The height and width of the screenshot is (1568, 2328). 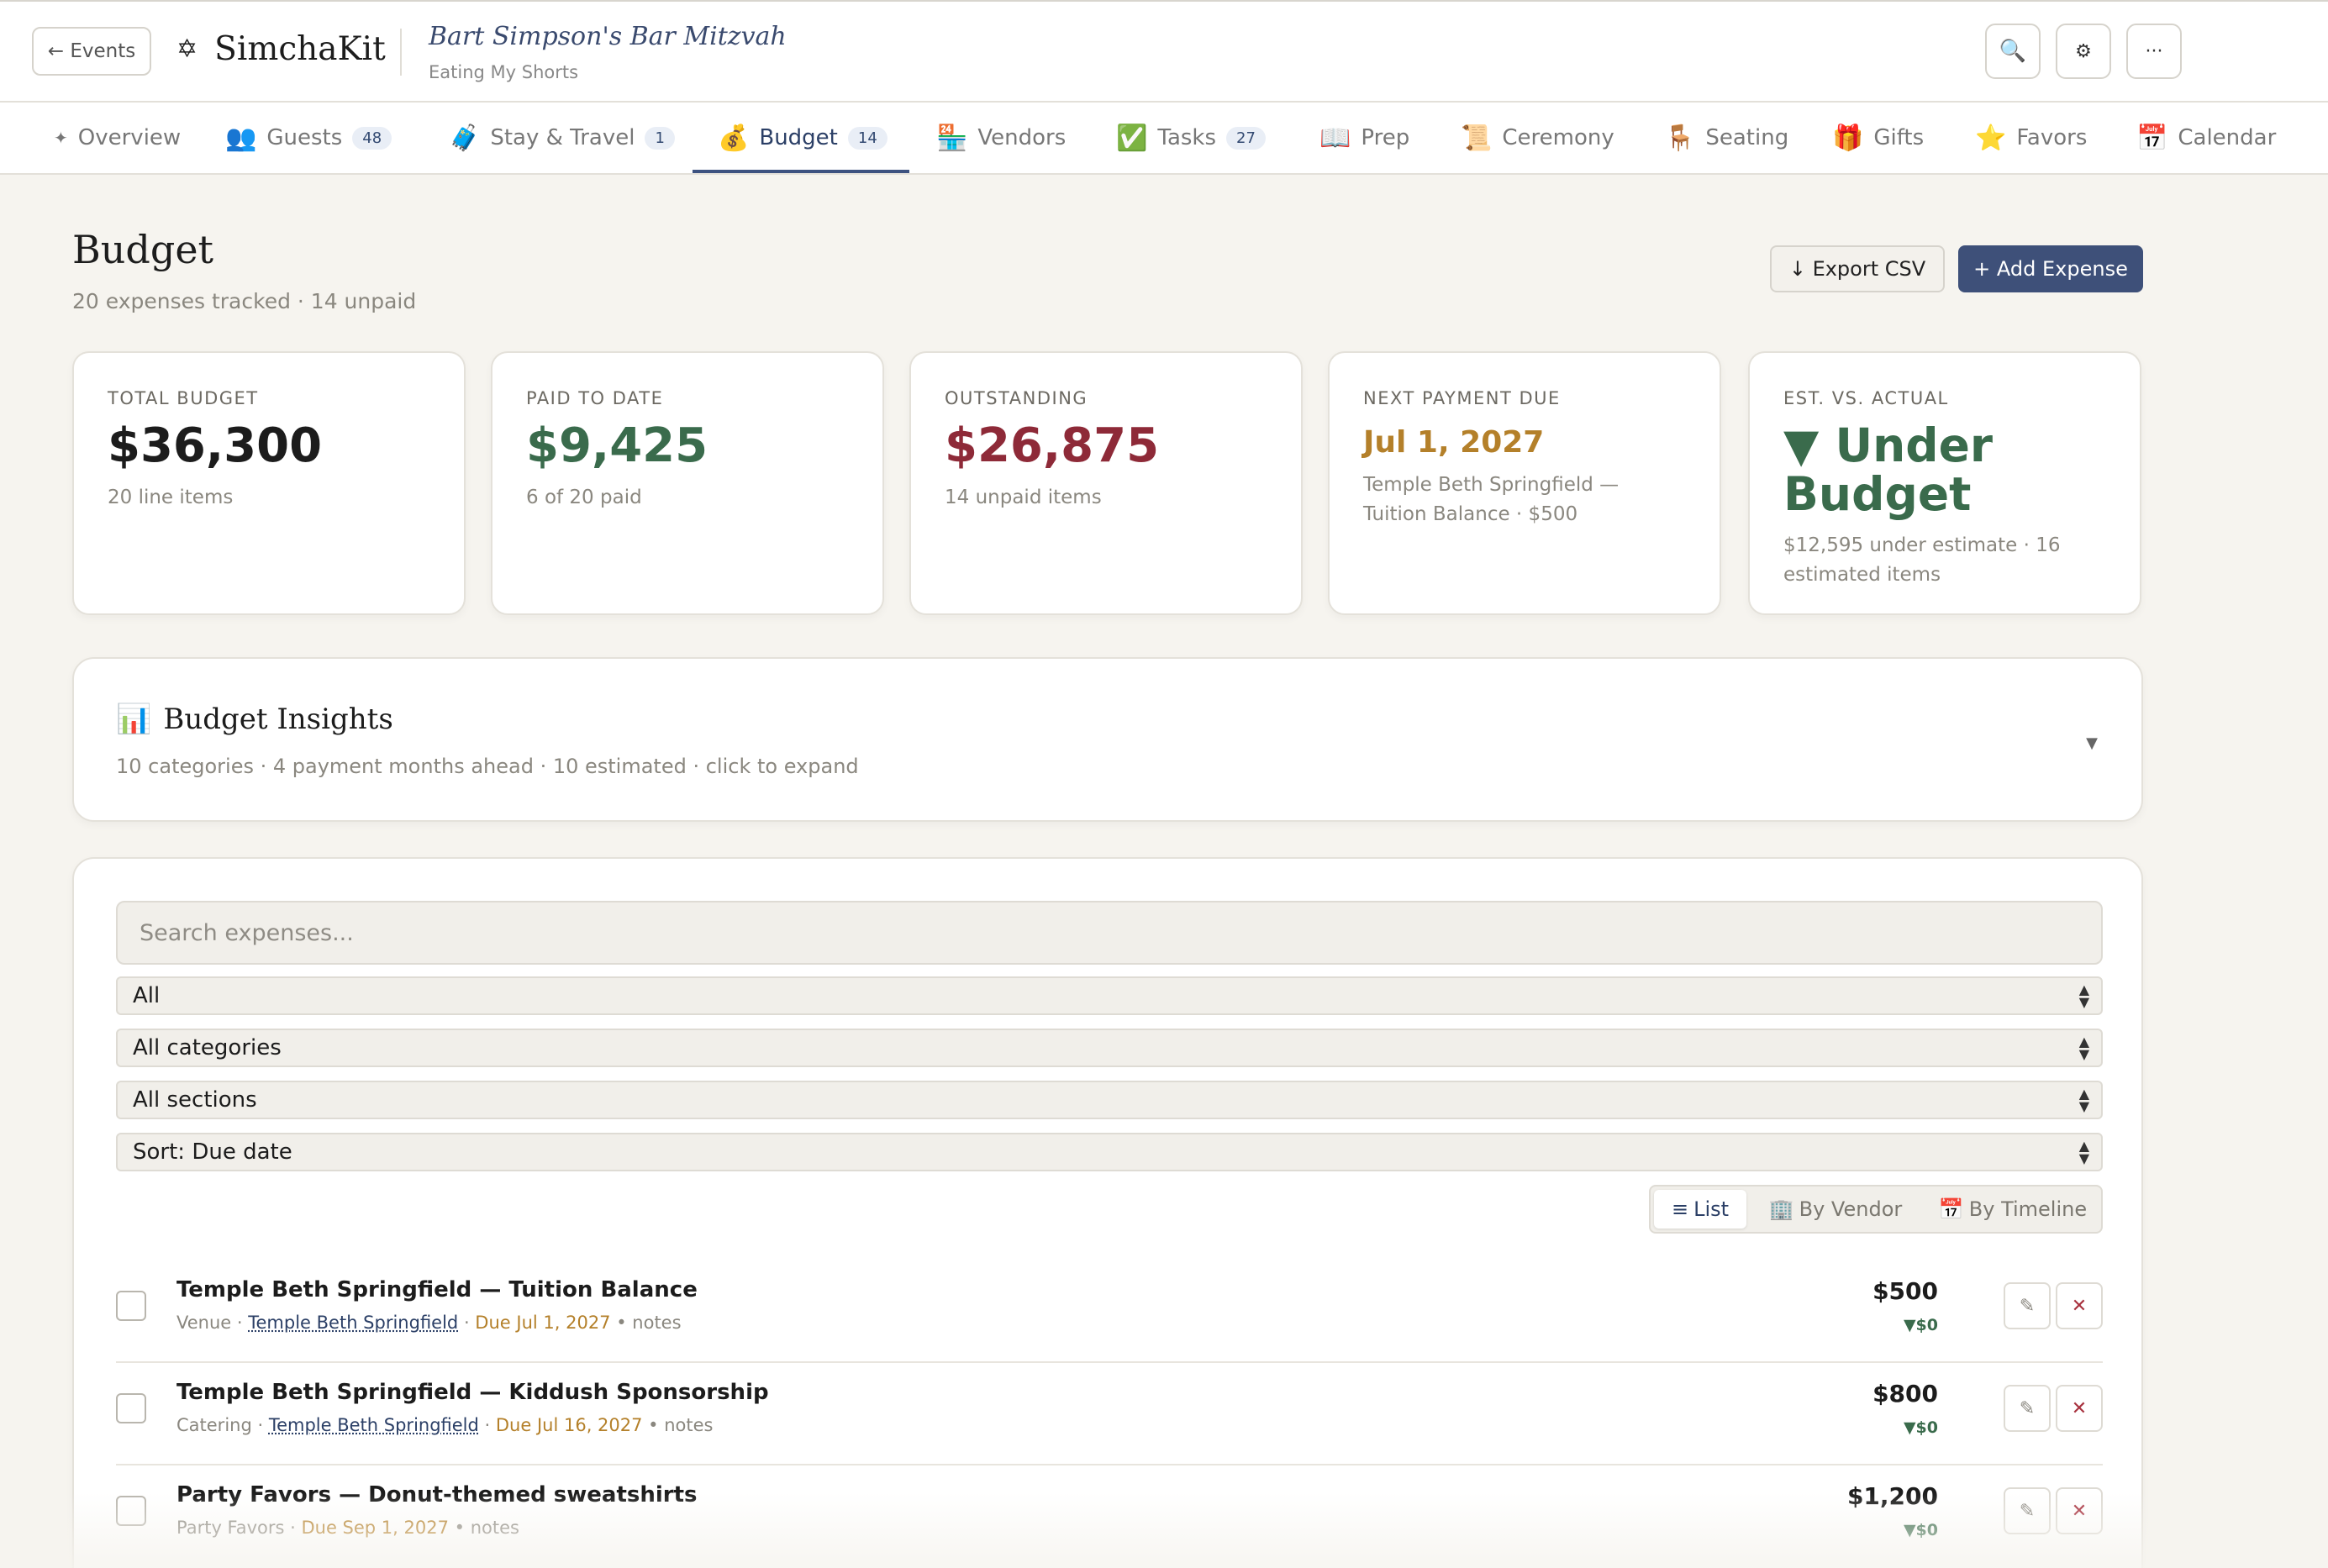 I want to click on view-label: By Timeline, so click(x=2028, y=1209).